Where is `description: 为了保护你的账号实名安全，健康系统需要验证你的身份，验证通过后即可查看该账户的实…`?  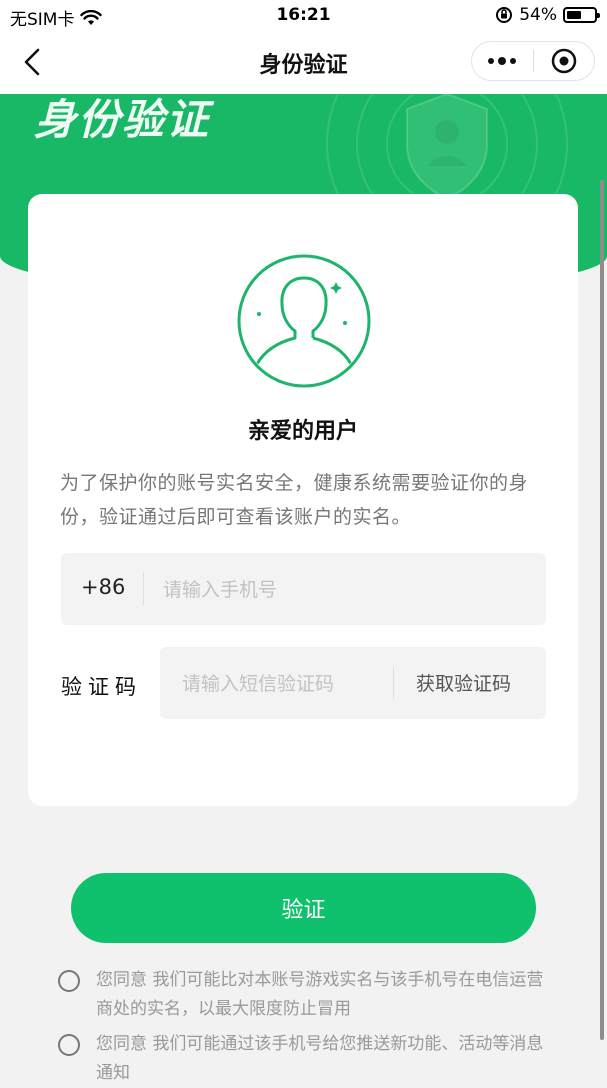 description: 为了保护你的账号实名安全，健康系统需要验证你的身份，验证通过后即可查看该账户的实… is located at coordinates (294, 500).